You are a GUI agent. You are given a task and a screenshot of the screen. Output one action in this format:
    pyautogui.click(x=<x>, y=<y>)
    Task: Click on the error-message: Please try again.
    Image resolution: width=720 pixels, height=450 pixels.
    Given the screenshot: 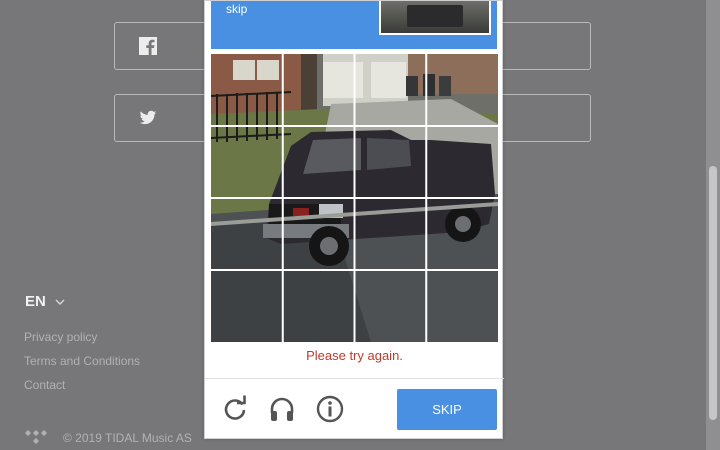 What is the action you would take?
    pyautogui.click(x=354, y=355)
    